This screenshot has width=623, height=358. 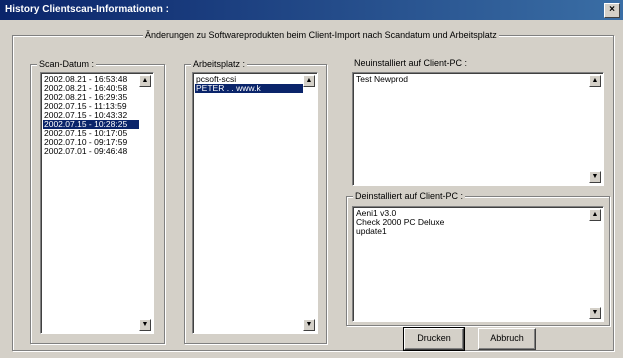 What do you see at coordinates (478, 129) in the screenshot?
I see `new-installed-list: Test Newprod ▲ ▼` at bounding box center [478, 129].